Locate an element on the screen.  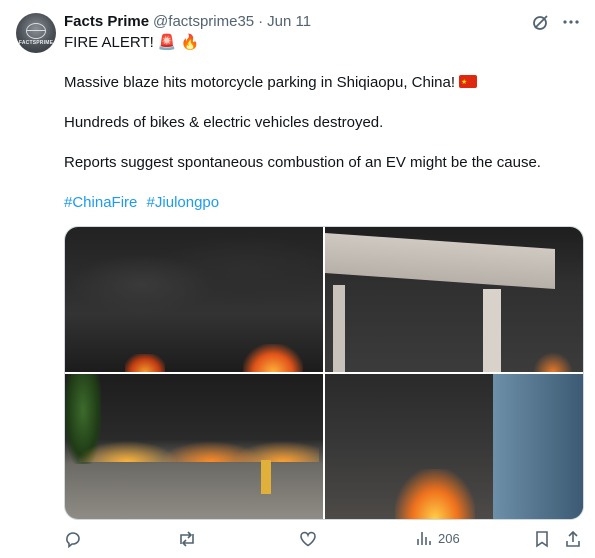
hashtags: #ChinaFire #Jiulongpo is located at coordinates (324, 203).